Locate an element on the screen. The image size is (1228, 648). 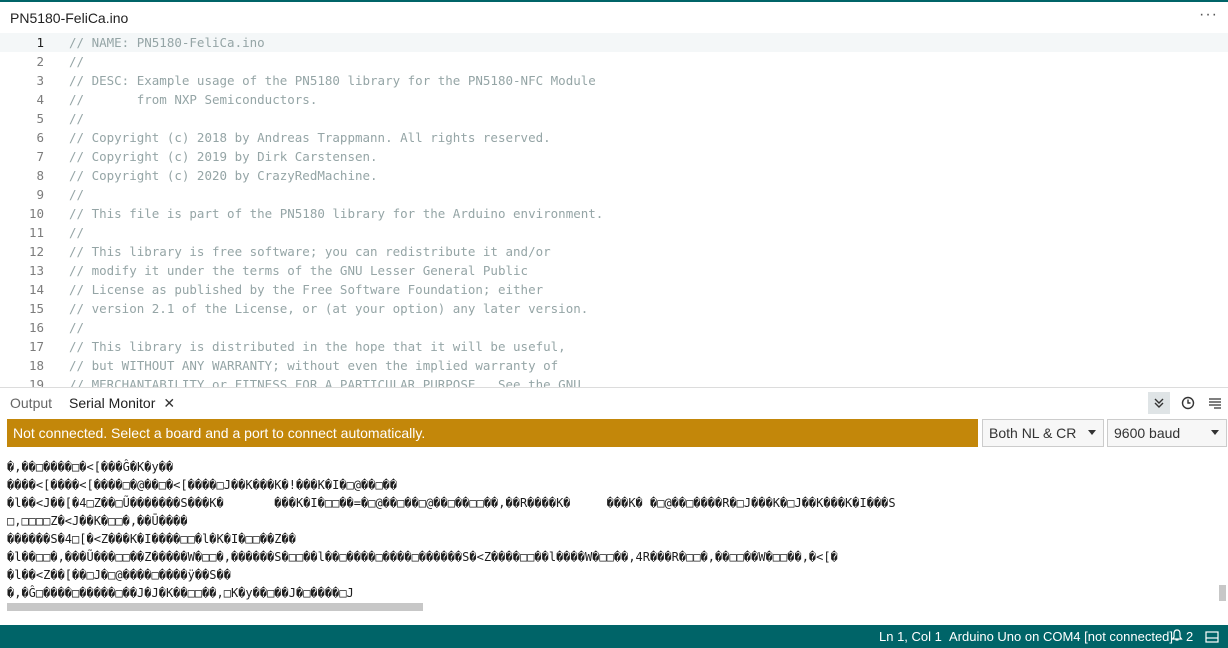
notification-count: 2 is located at coordinates (1190, 636).